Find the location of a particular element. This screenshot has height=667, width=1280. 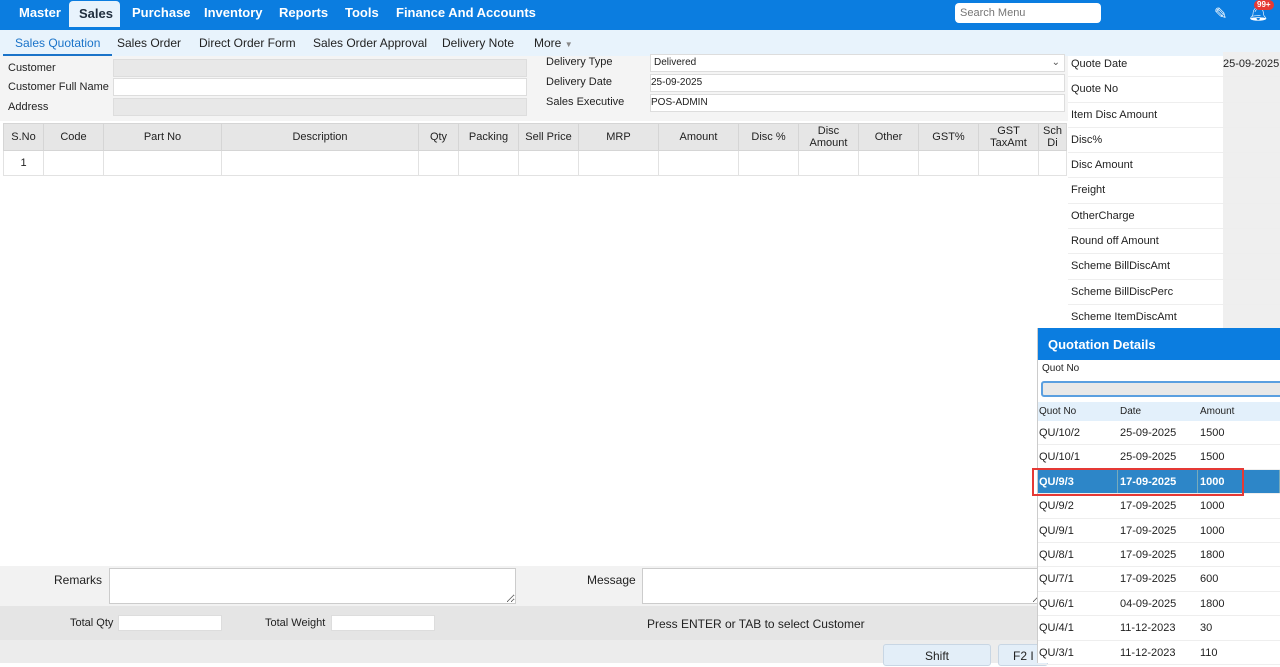

quotation-cell: QU/3/1 is located at coordinates (1056, 652).